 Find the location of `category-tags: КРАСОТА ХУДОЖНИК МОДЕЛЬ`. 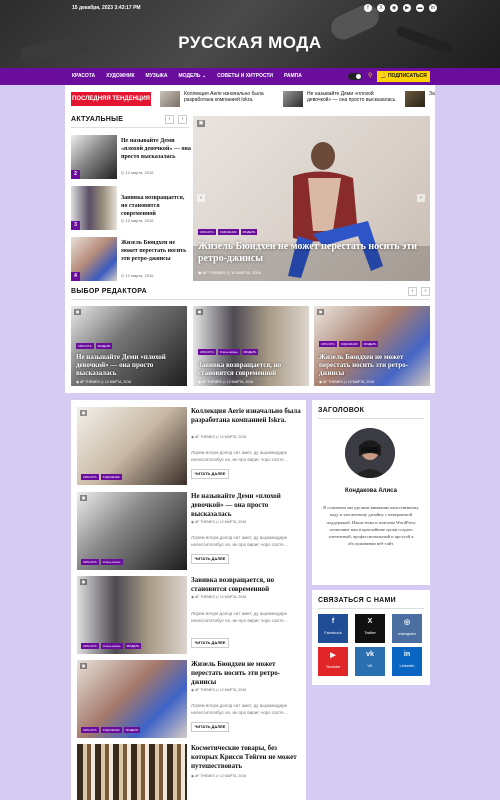

category-tags: КРАСОТА ХУДОЖНИК МОДЕЛЬ is located at coordinates (349, 344).